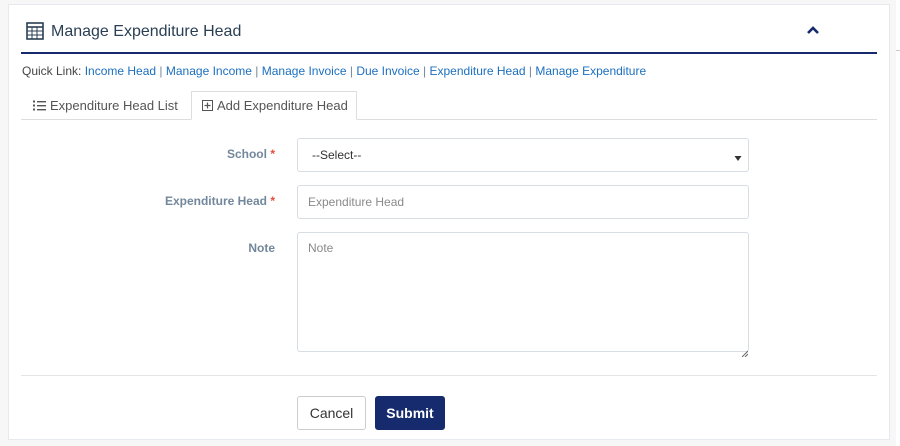 This screenshot has height=446, width=900. What do you see at coordinates (410, 413) in the screenshot?
I see `submit-button: Submit` at bounding box center [410, 413].